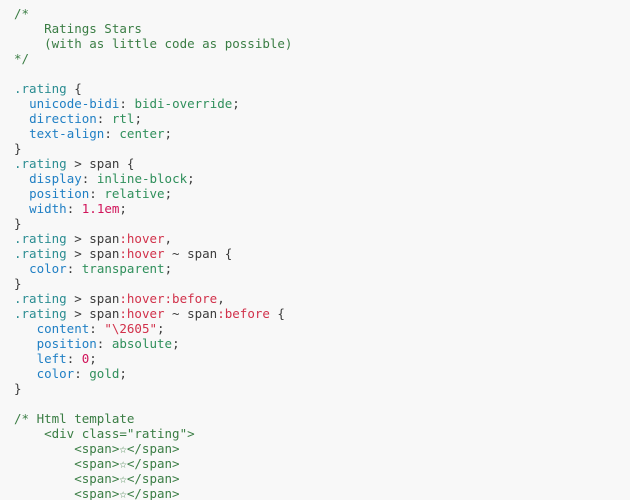 The image size is (630, 500). Describe the element at coordinates (322, 208) in the screenshot. I see `code-line: width: 1.1em;` at that location.